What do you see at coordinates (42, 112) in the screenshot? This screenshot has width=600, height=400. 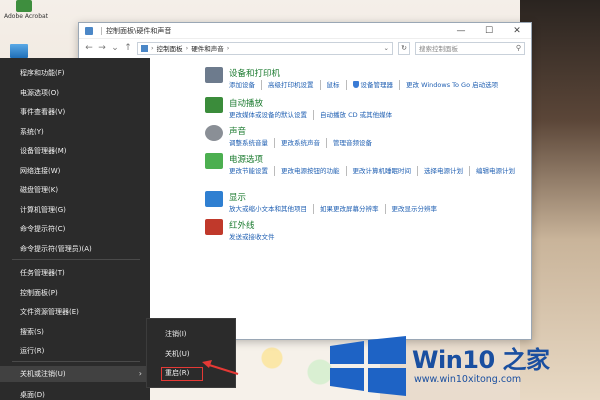 I see `menu-item-event-viewer: 事件查看器(V)` at bounding box center [42, 112].